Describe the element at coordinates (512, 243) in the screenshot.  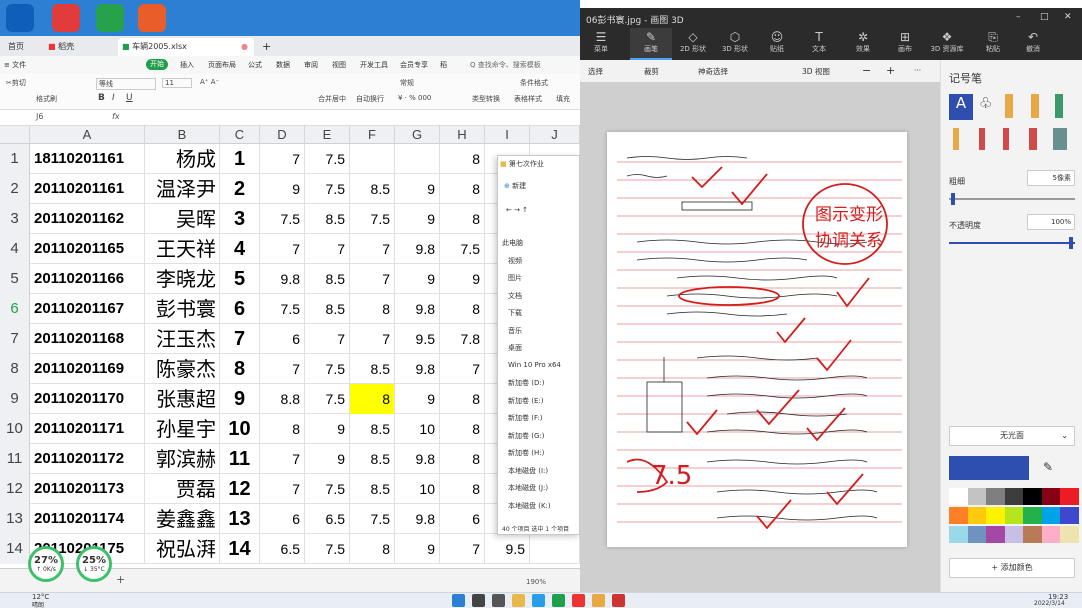
I see `explorer-item: 此电脑` at that location.